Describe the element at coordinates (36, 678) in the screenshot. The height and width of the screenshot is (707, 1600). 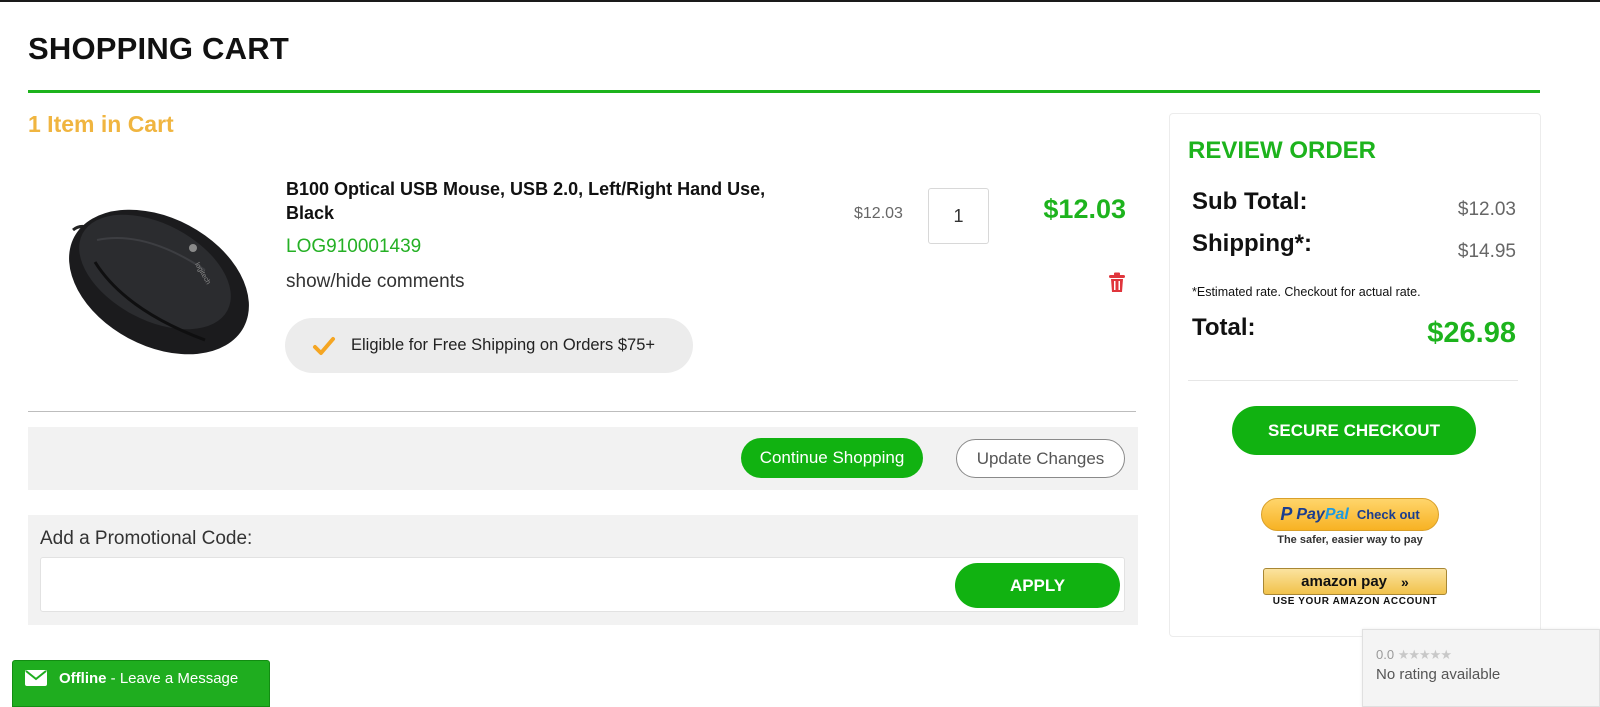
I see `envelope-icon` at that location.